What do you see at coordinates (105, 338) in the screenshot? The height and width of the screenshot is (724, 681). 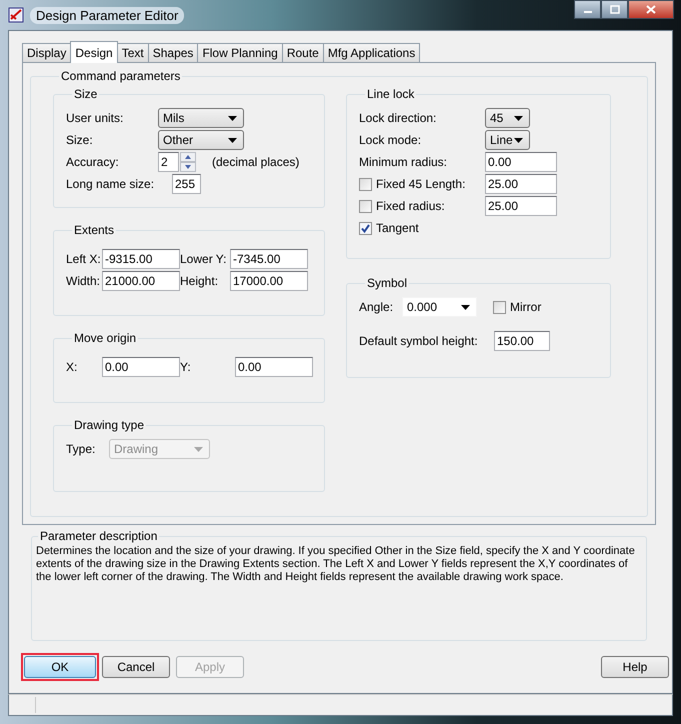 I see `group-title: Move origin` at bounding box center [105, 338].